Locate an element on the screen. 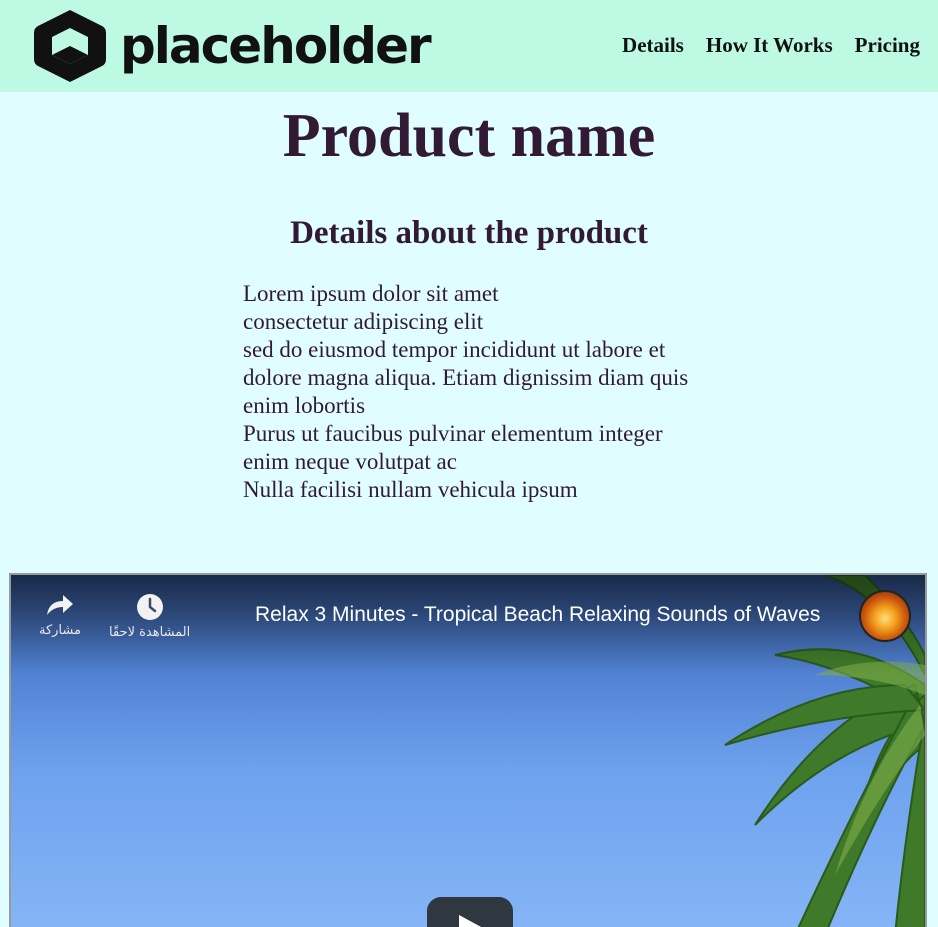 The height and width of the screenshot is (927, 938). channel-avatar is located at coordinates (885, 616).